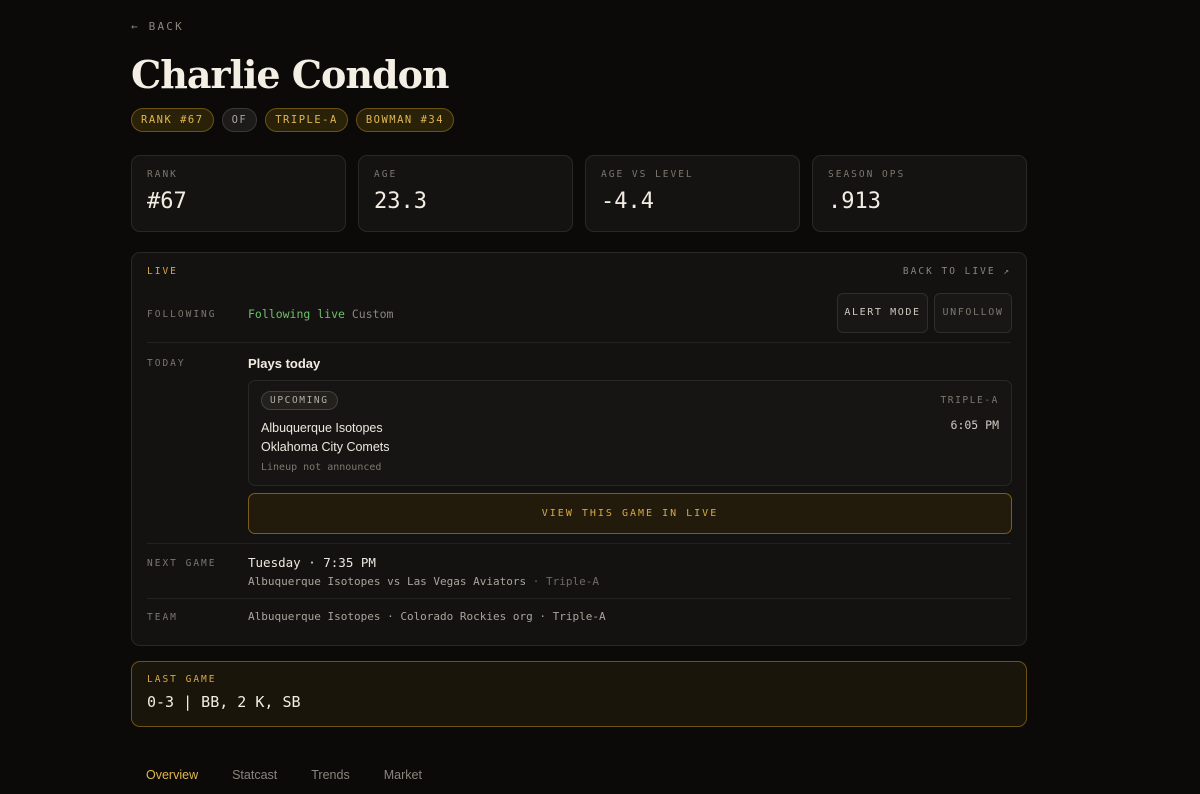  Describe the element at coordinates (172, 120) in the screenshot. I see `rank-badge: RANK #67` at that location.